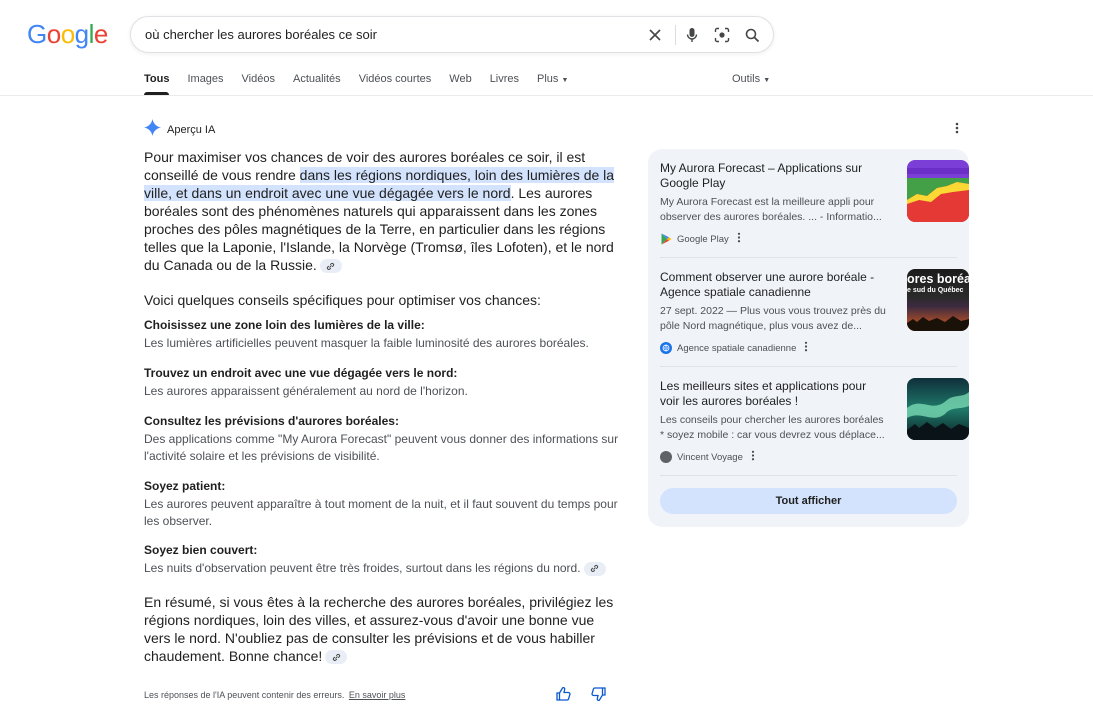  I want to click on logo-letter: G, so click(37, 34).